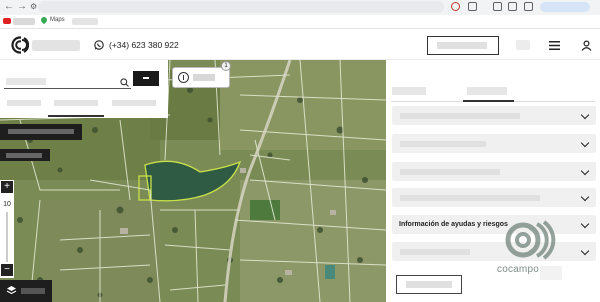  What do you see at coordinates (226, 66) in the screenshot?
I see `notification-badge: 1` at bounding box center [226, 66].